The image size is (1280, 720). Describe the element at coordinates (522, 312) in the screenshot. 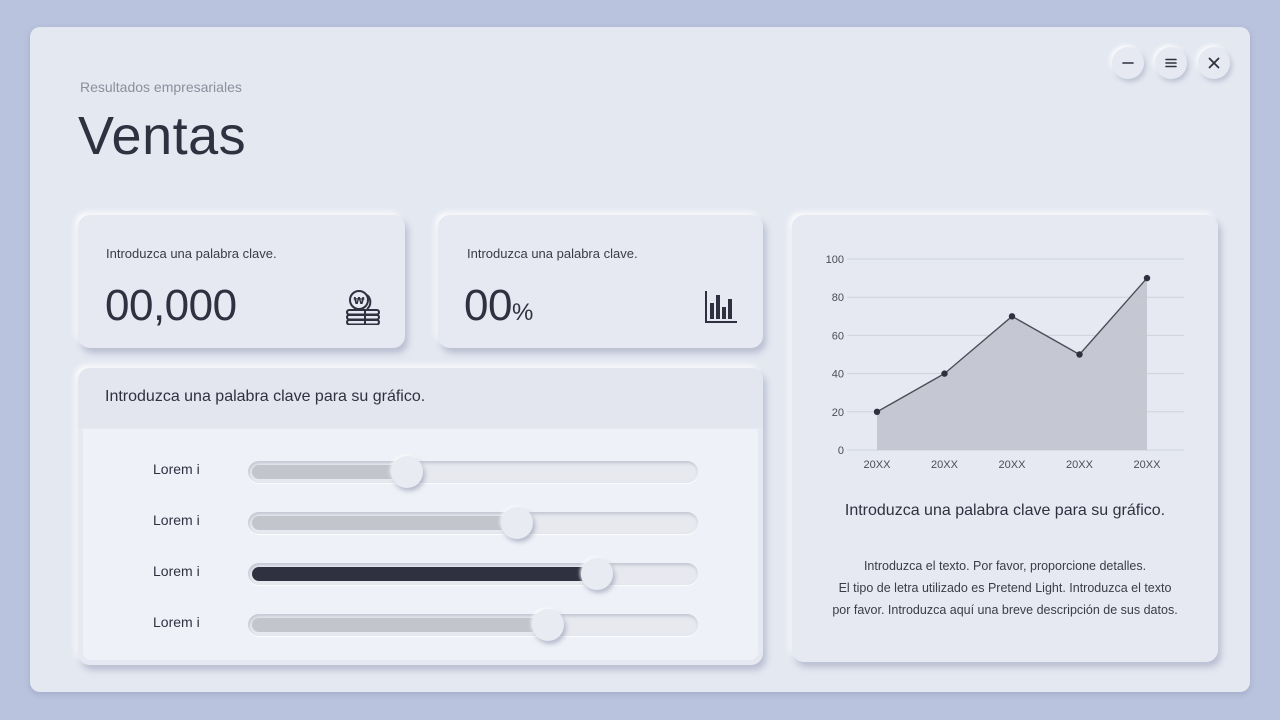

I see `kpi-unit: %` at that location.